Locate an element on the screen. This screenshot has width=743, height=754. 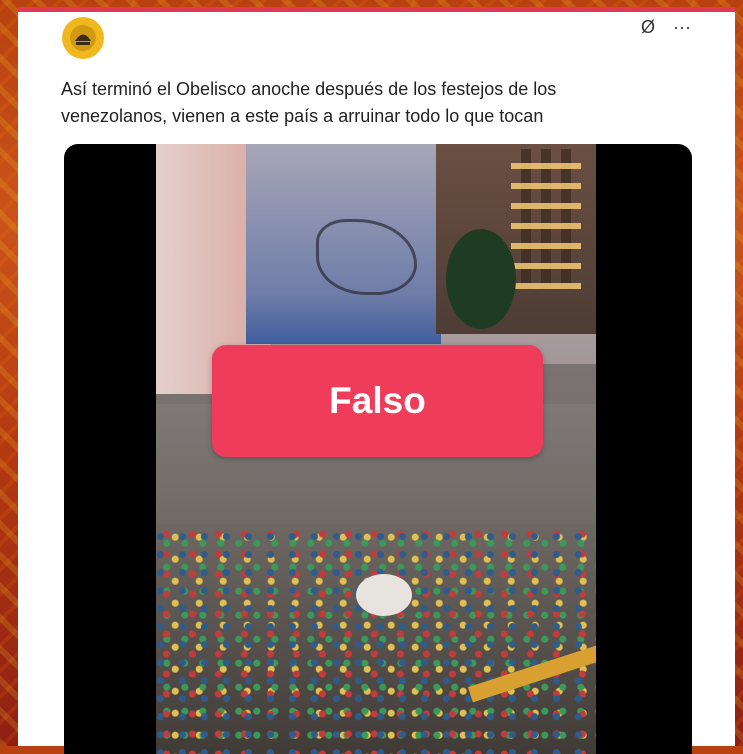
user-avatar is located at coordinates (83, 38).